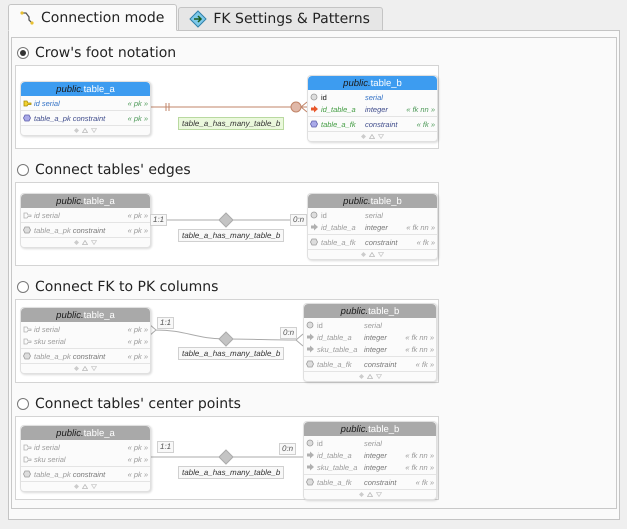 Image resolution: width=627 pixels, height=529 pixels. Describe the element at coordinates (315, 170) in the screenshot. I see `radio-option: Connect tables' edges` at that location.